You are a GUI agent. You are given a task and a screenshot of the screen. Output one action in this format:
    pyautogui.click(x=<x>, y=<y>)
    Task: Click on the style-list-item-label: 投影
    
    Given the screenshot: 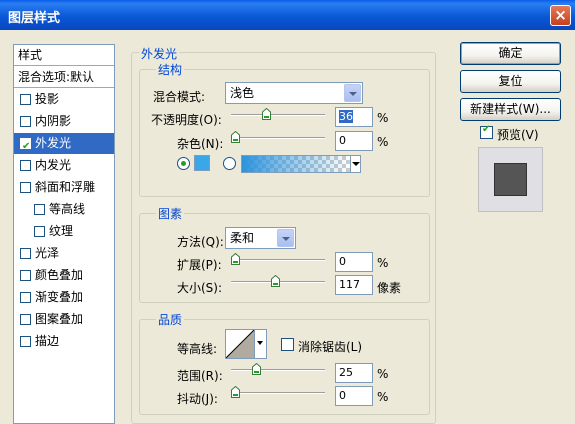 What is the action you would take?
    pyautogui.click(x=47, y=99)
    